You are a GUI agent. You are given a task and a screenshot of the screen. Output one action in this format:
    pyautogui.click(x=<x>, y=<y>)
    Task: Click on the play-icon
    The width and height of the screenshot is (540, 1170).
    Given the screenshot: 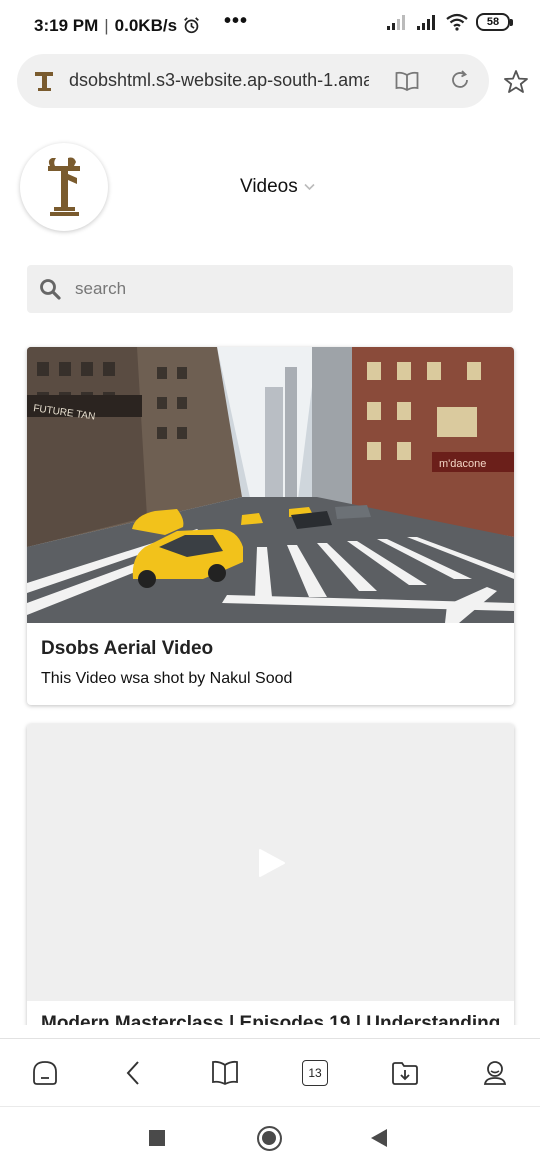 What is the action you would take?
    pyautogui.click(x=271, y=863)
    